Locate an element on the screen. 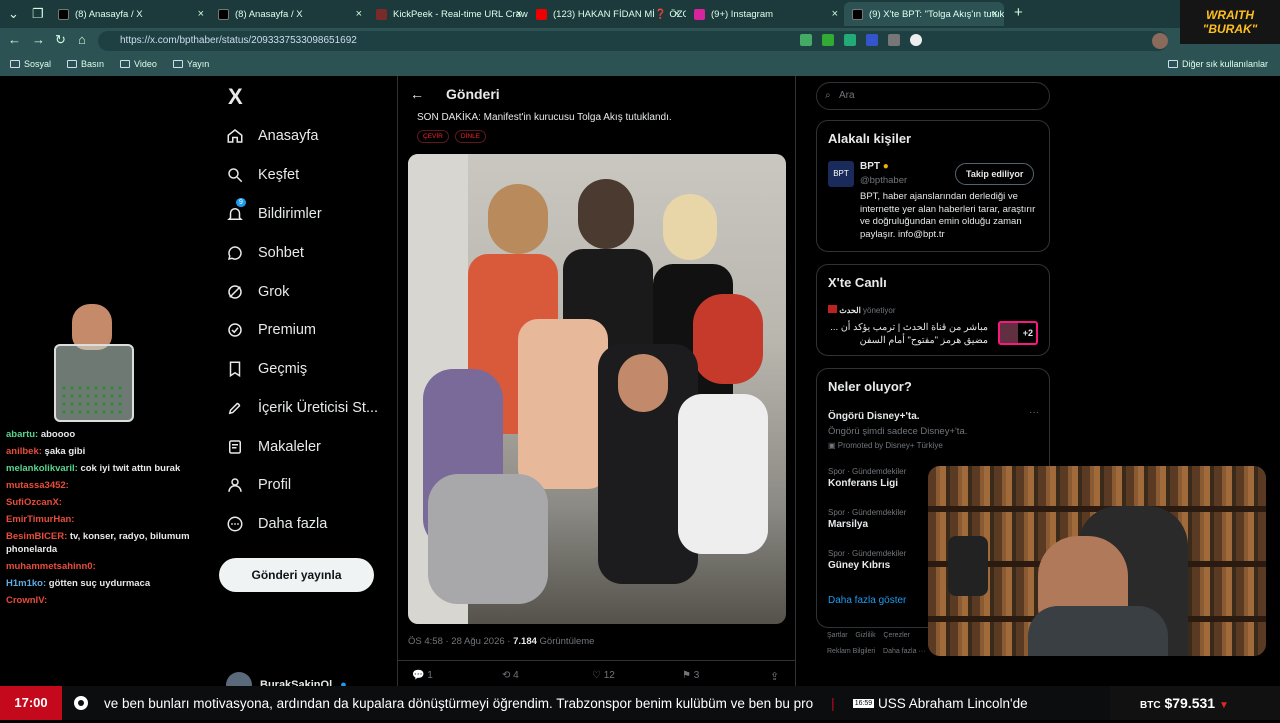 This screenshot has height=723, width=1280. chat-message: SufiOzcanX: is located at coordinates (100, 502).